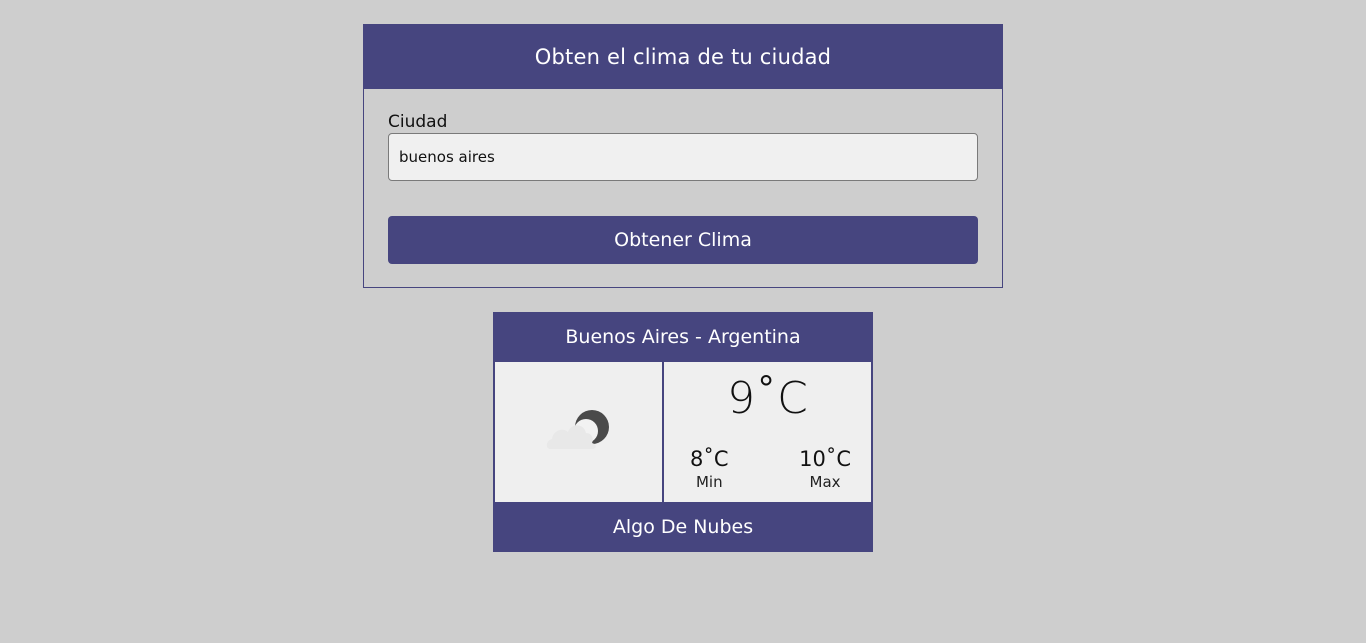  I want to click on form-title: Obten el clima de tu ciudad, so click(683, 57).